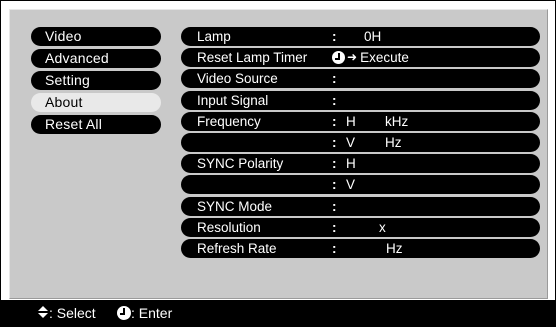 The image size is (556, 327). What do you see at coordinates (360, 164) in the screenshot?
I see `row-sync-polarity-h: SYNC Polarity : H` at bounding box center [360, 164].